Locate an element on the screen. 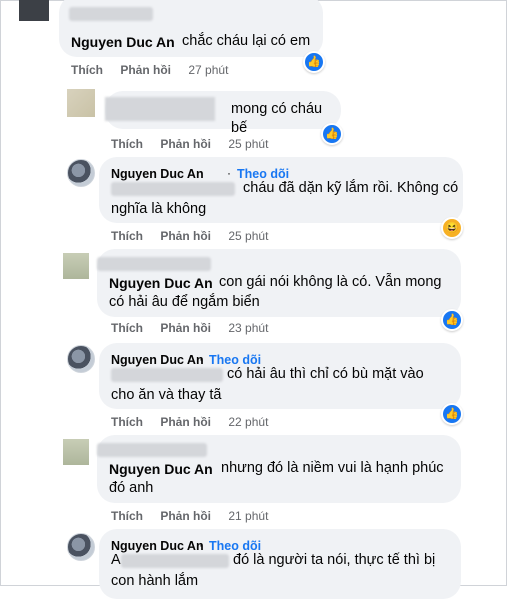 The width and height of the screenshot is (507, 599). comment-actions: Thích Phản hồi 21 phút is located at coordinates (196, 516).